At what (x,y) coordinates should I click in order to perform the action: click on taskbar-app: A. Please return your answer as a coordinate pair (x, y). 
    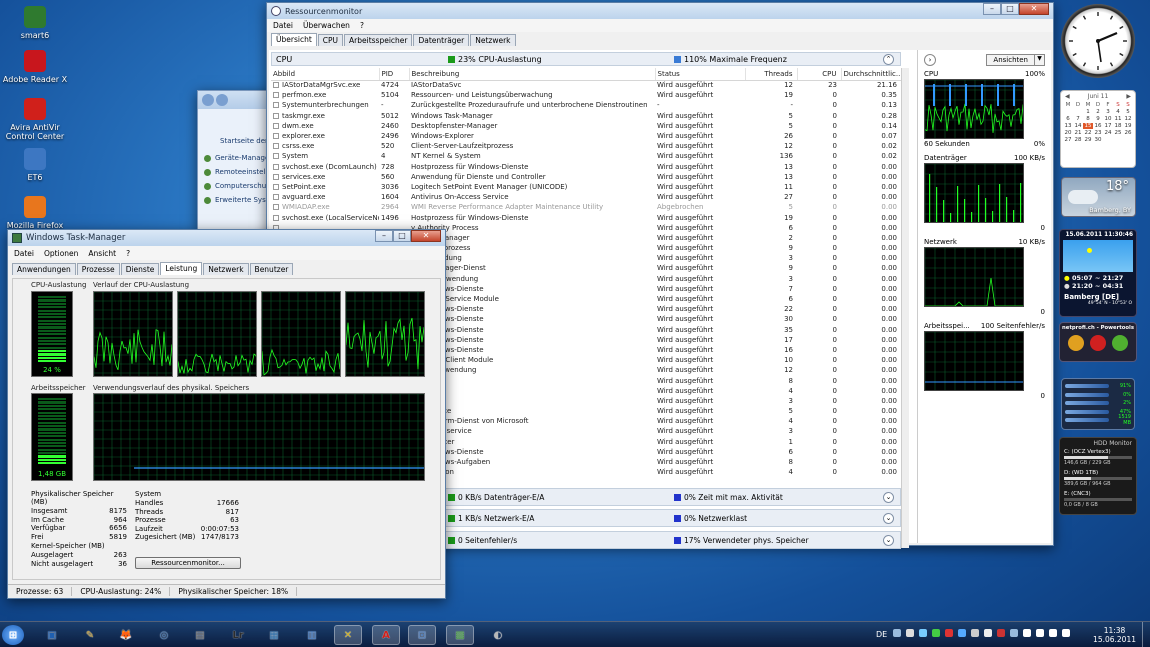
    Looking at the image, I should click on (386, 635).